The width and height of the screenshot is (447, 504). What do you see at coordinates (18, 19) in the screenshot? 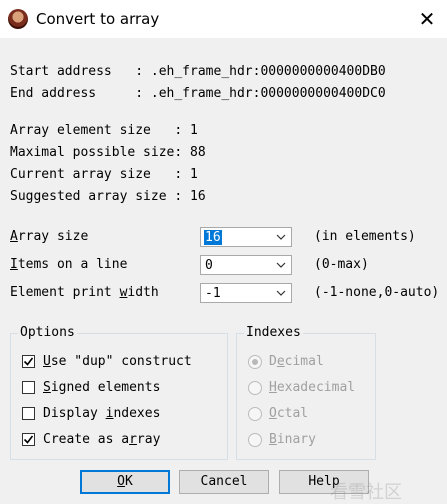
I see `app-icon` at bounding box center [18, 19].